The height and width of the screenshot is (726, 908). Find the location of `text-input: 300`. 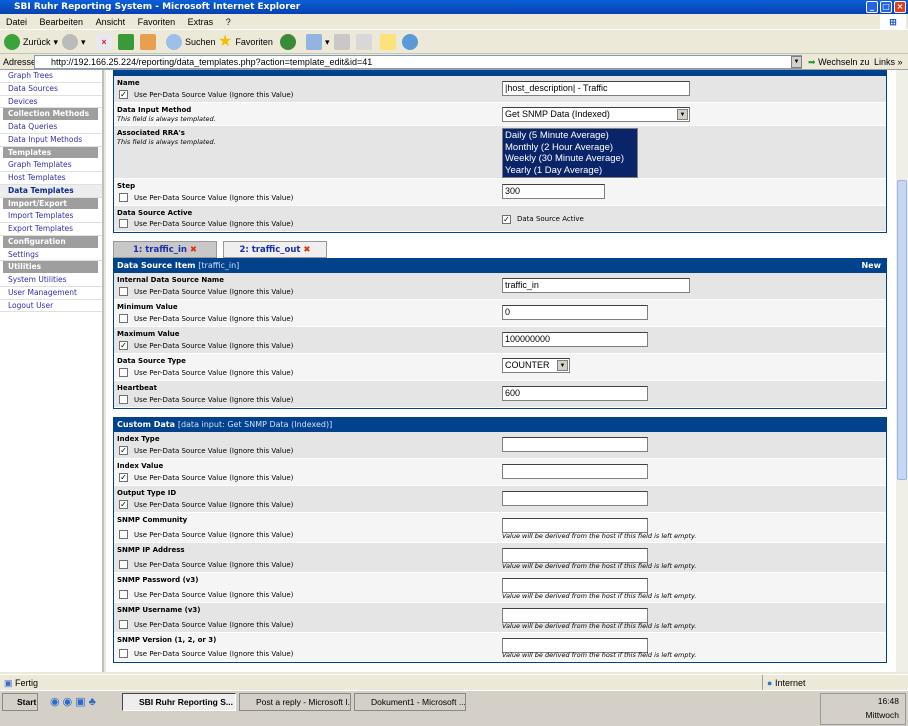

text-input: 300 is located at coordinates (553, 191).